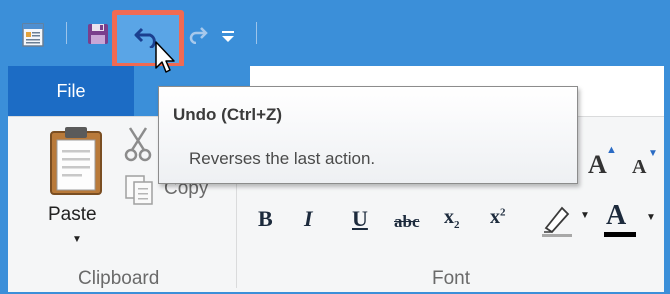 The image size is (670, 294). I want to click on copy-icon, so click(140, 192).